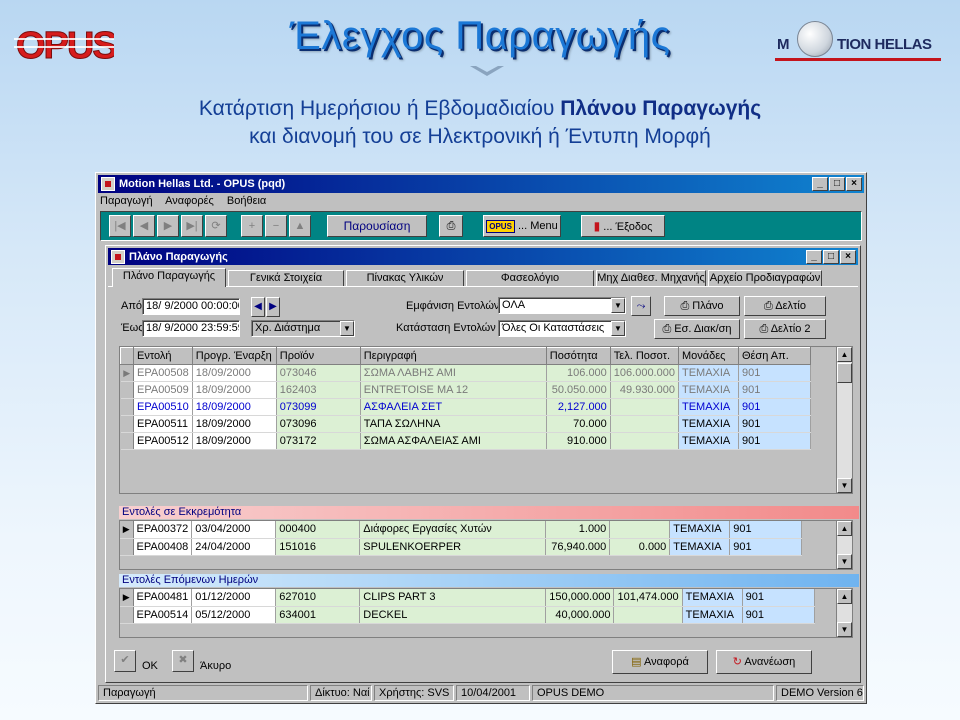 This screenshot has height=720, width=960. What do you see at coordinates (183, 661) in the screenshot?
I see `cancel-x-icon: ✖` at bounding box center [183, 661].